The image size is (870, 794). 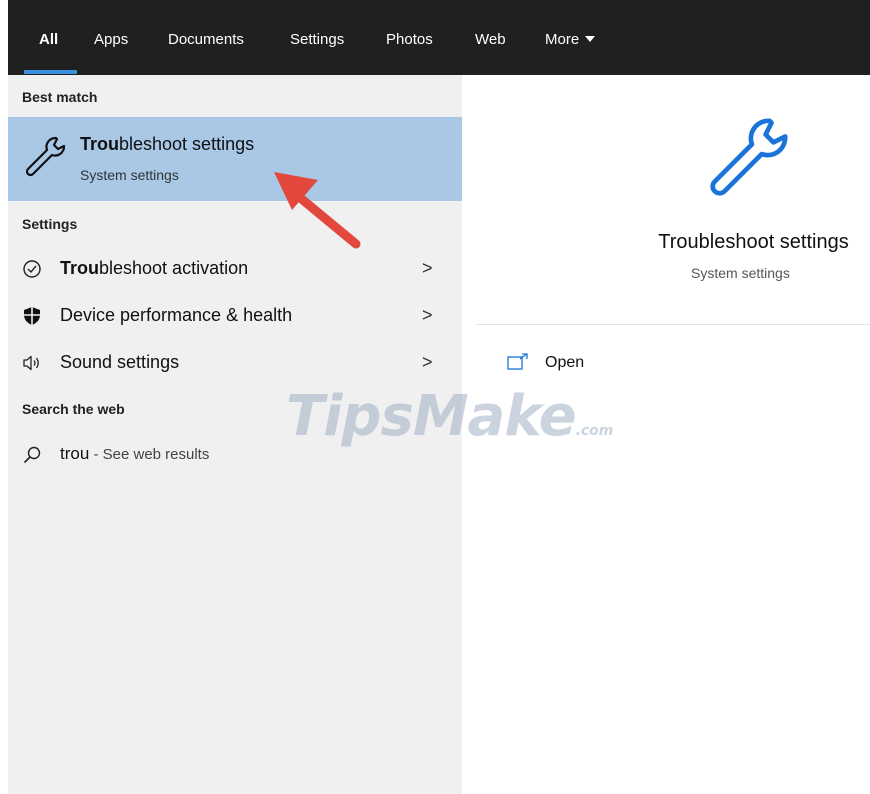 What do you see at coordinates (73, 409) in the screenshot?
I see `search-web-header: Search the web` at bounding box center [73, 409].